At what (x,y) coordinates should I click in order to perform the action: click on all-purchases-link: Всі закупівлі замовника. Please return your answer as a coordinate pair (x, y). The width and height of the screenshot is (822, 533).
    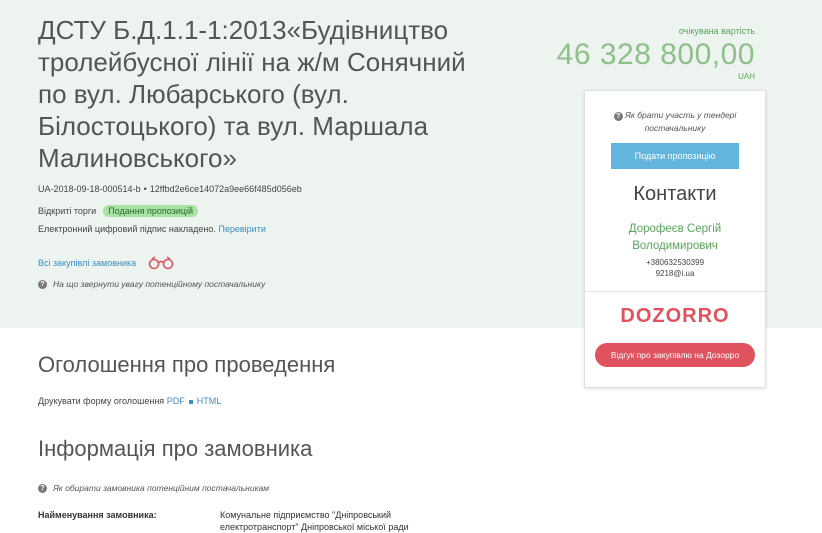
    Looking at the image, I should click on (87, 263).